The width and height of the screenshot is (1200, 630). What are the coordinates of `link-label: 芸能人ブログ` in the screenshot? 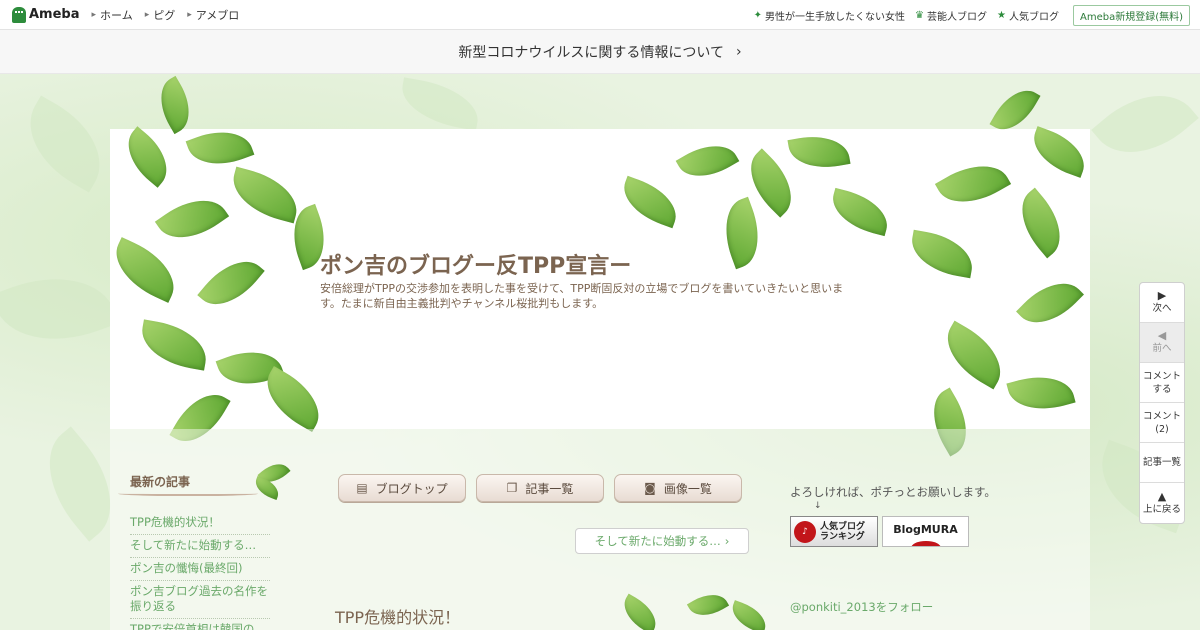 It's located at (957, 17).